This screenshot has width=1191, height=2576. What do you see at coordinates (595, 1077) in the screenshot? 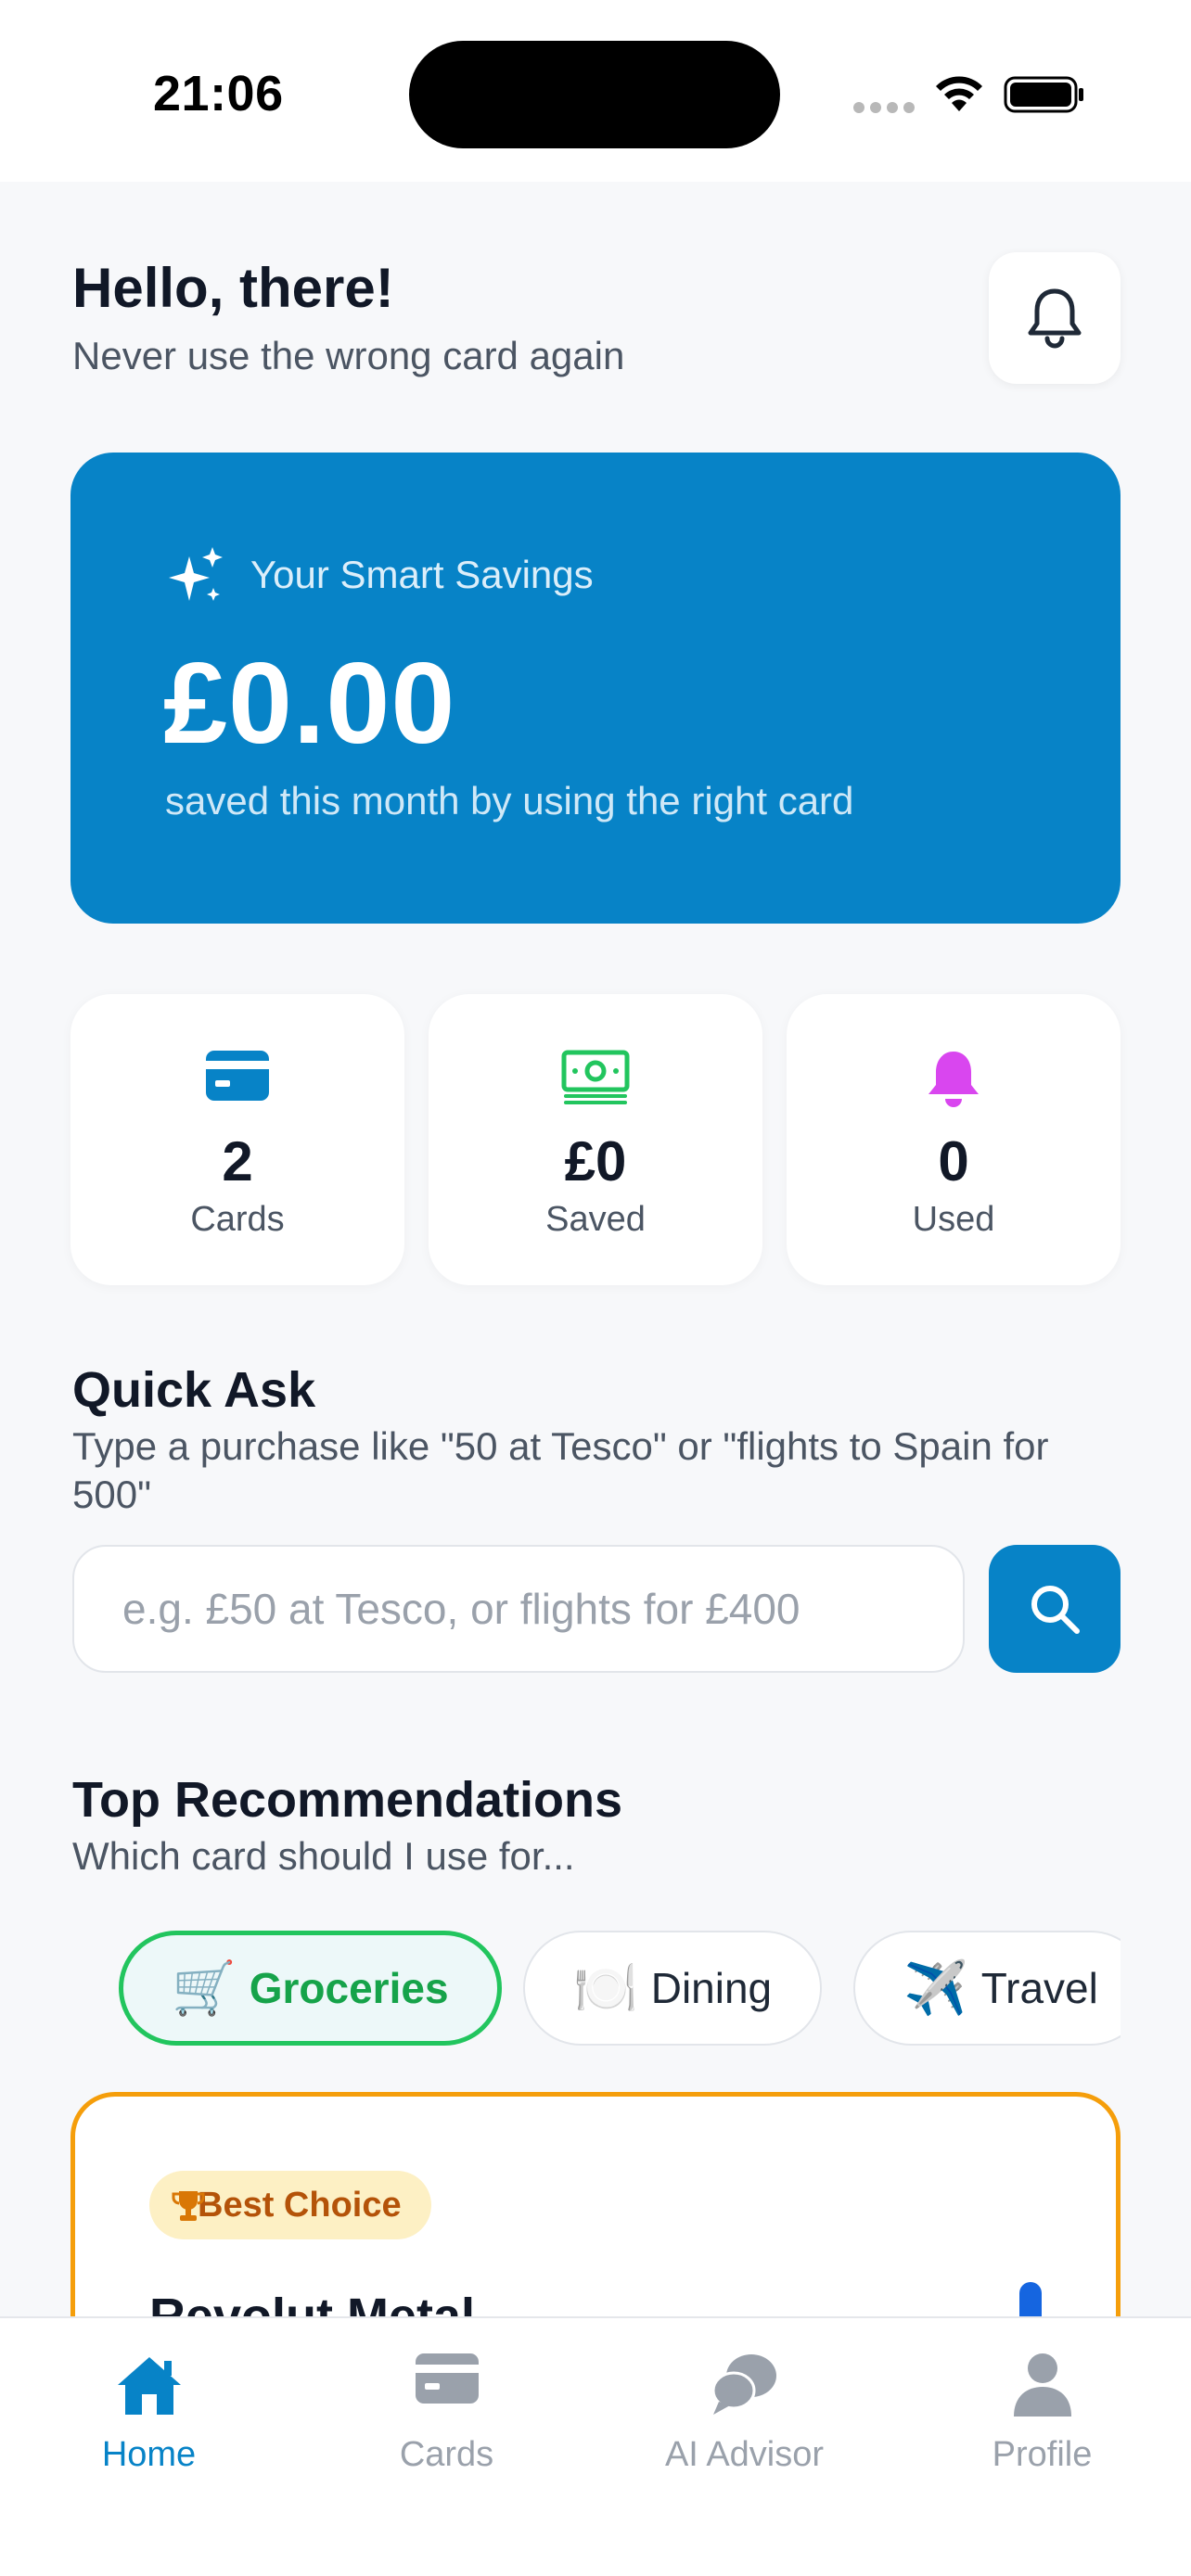
I see `cash-icon` at bounding box center [595, 1077].